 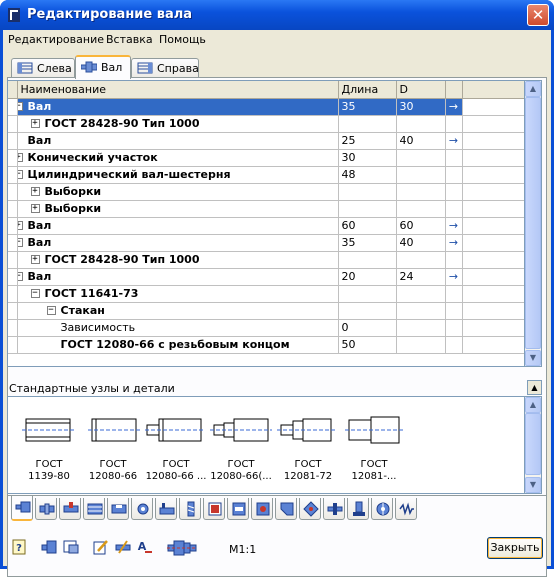 What do you see at coordinates (129, 39) in the screenshot?
I see `menu-insert: Вставка` at bounding box center [129, 39].